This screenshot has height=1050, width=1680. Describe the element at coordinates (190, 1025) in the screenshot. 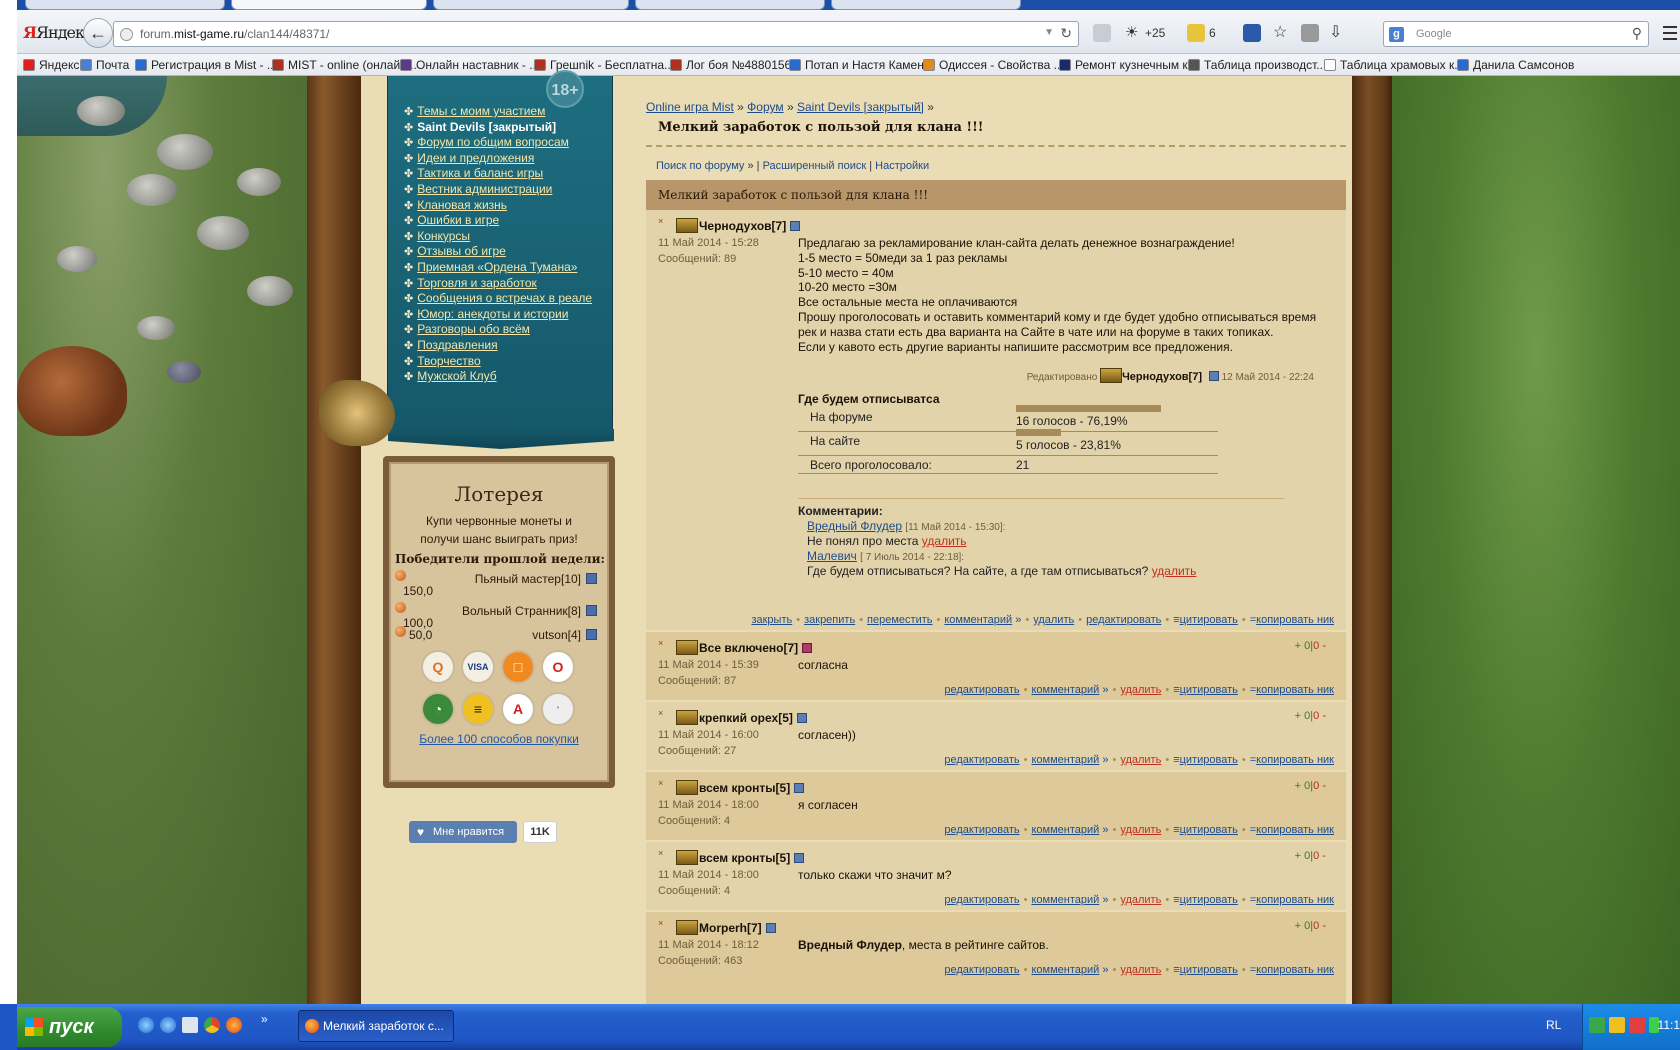

I see `explorer-icon` at that location.